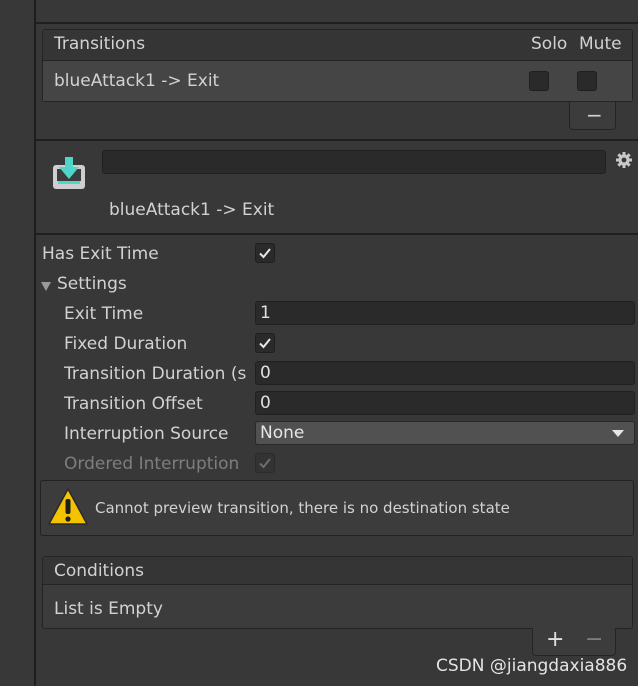  What do you see at coordinates (100, 254) in the screenshot?
I see `has-exit-time-label: Has Exit Time` at bounding box center [100, 254].